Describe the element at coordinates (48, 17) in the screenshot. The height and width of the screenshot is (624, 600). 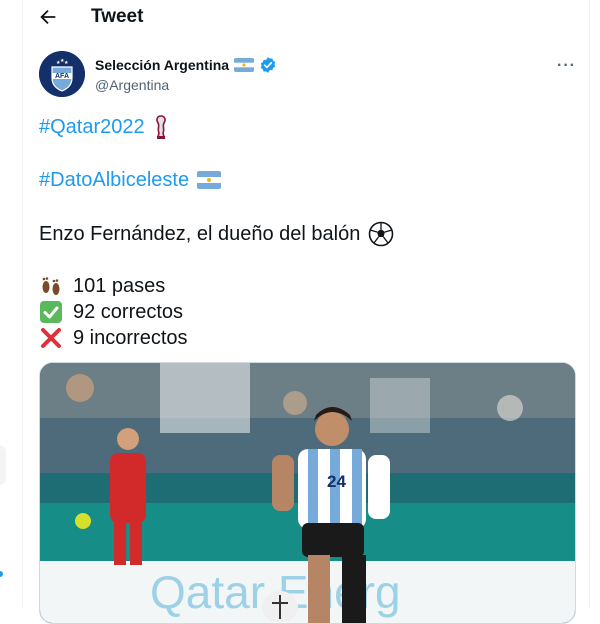
I see `arrow-left-icon` at that location.